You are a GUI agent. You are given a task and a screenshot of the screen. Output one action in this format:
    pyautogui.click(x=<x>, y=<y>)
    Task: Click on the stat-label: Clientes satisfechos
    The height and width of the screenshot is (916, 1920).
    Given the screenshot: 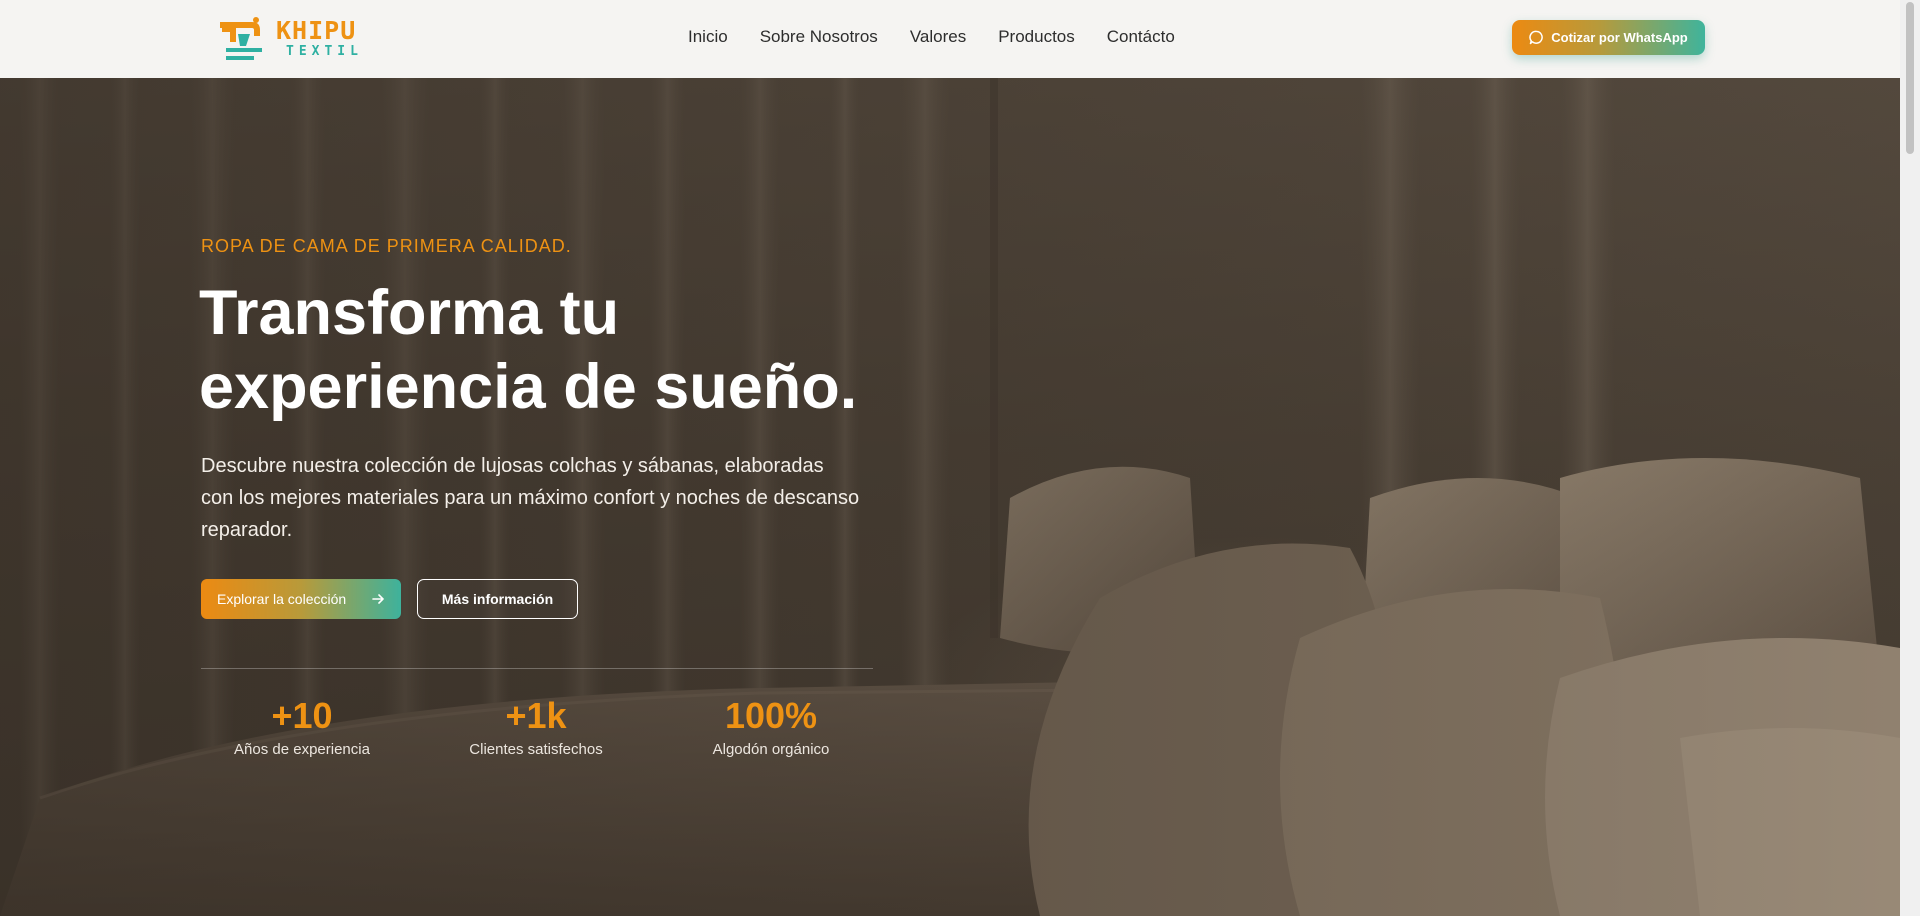 What is the action you would take?
    pyautogui.click(x=536, y=749)
    